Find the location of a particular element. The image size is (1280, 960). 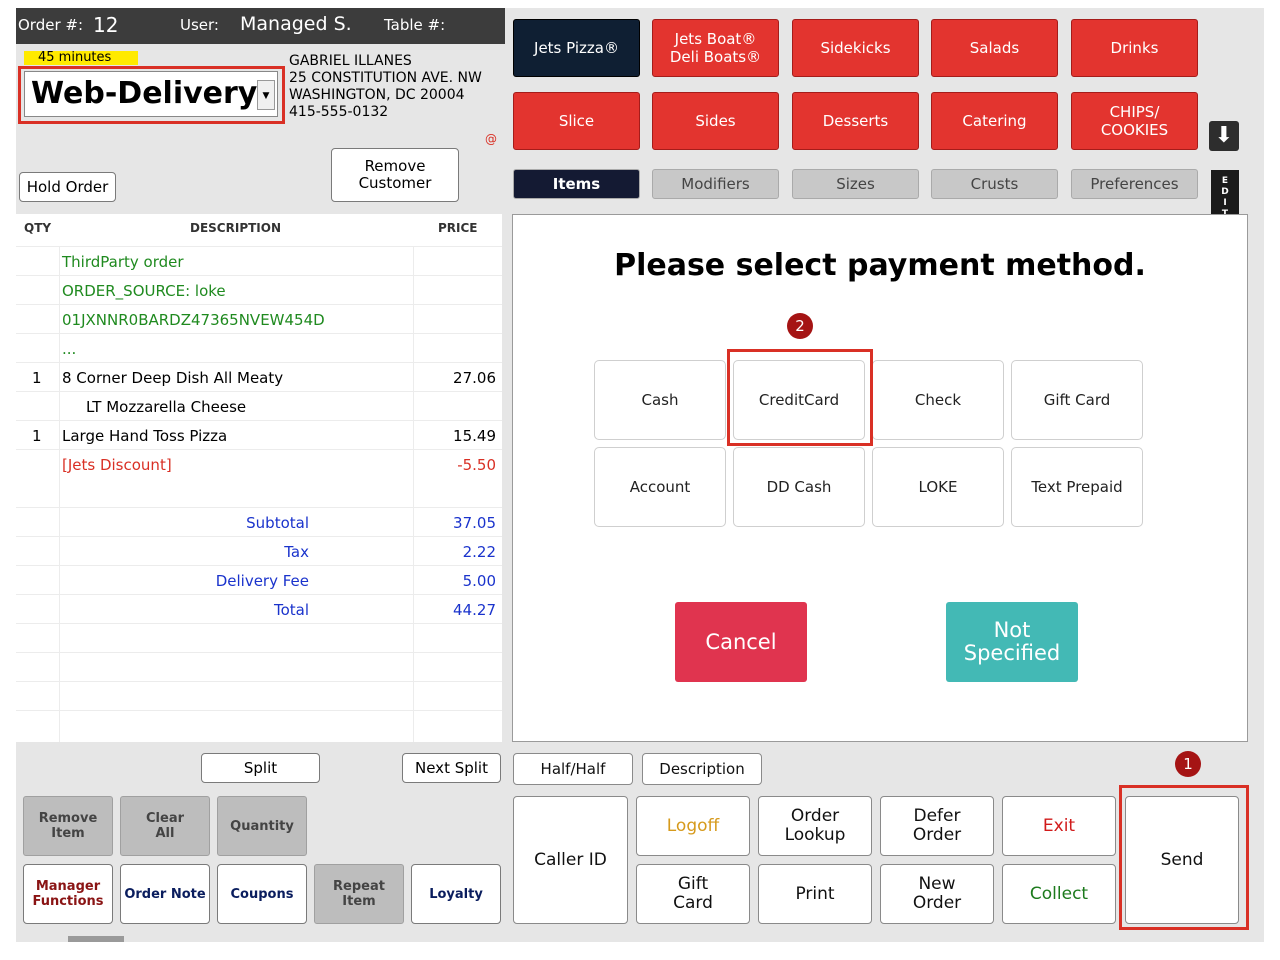

category-slice: Slice is located at coordinates (576, 121).